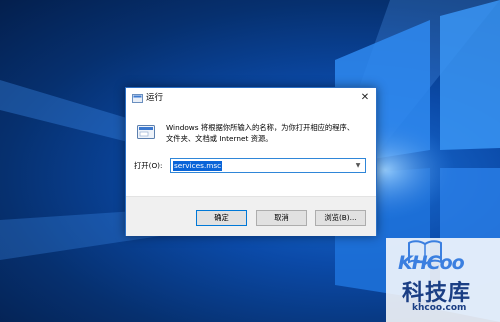 Image resolution: width=500 pixels, height=322 pixels. I want to click on watermark-domain: khcoo.com, so click(439, 308).